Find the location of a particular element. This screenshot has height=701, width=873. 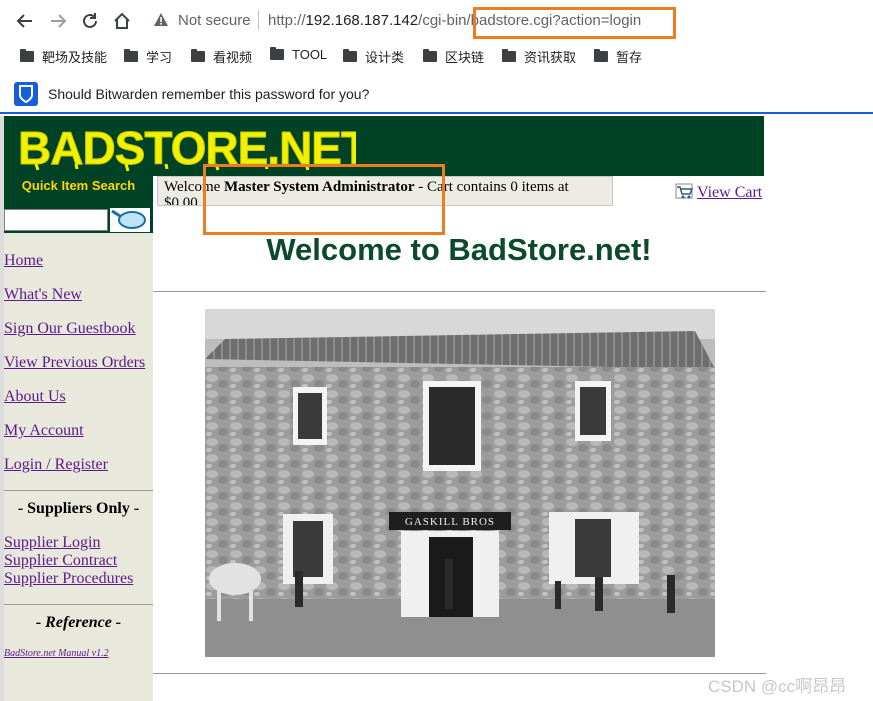

page-title: Welcome to BadStore.net! is located at coordinates (459, 249).